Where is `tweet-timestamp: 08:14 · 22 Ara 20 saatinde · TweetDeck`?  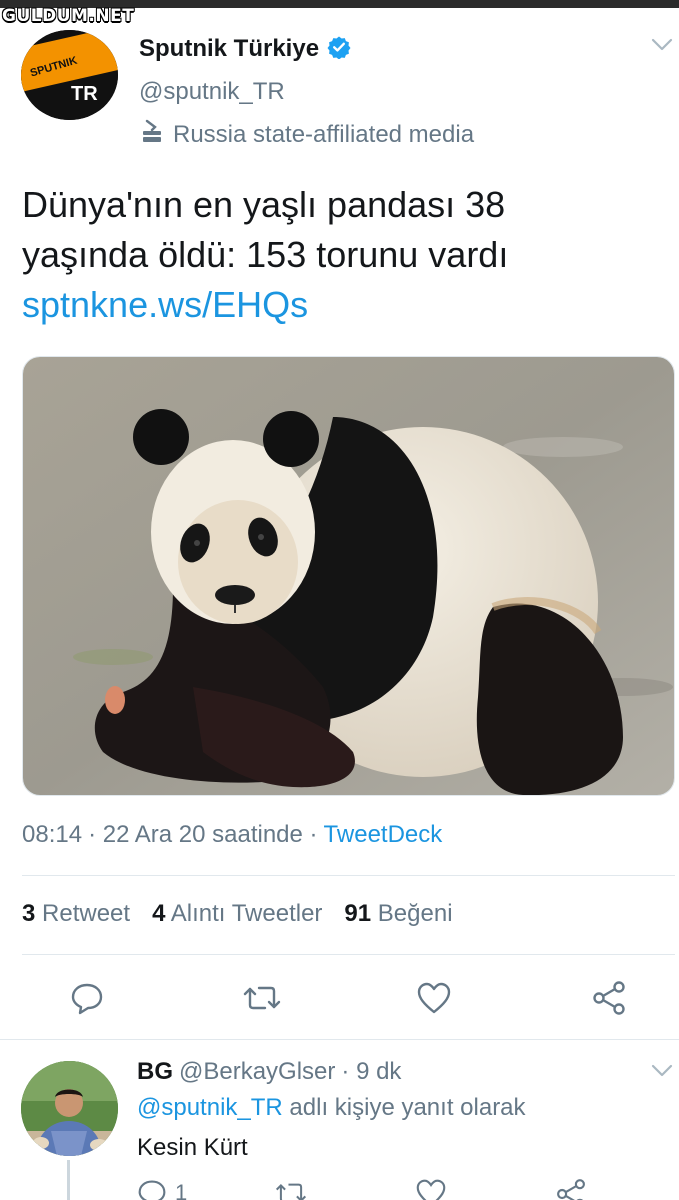 tweet-timestamp: 08:14 · 22 Ara 20 saatinde · TweetDeck is located at coordinates (232, 835).